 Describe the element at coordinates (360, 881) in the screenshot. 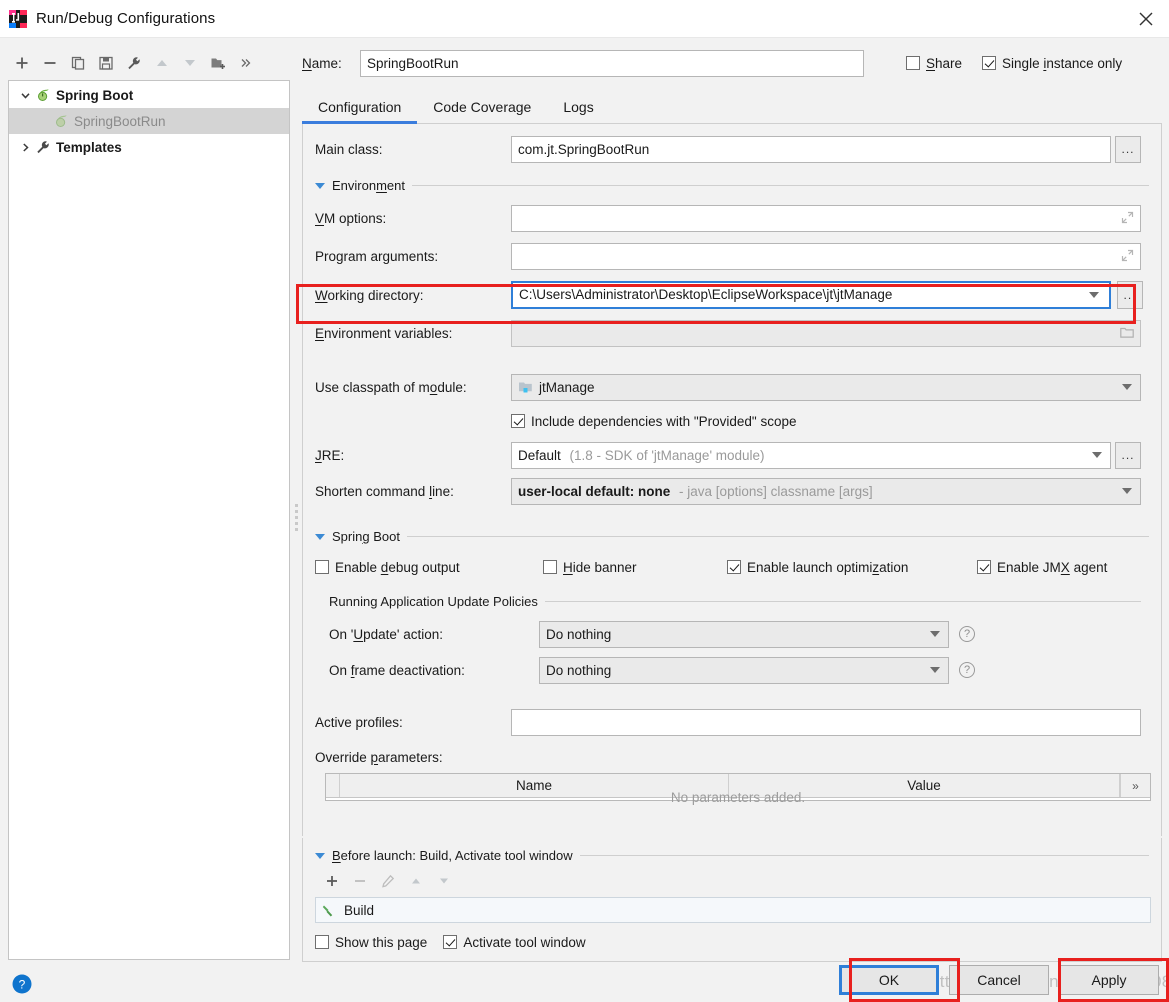

I see `remove-task-button` at that location.